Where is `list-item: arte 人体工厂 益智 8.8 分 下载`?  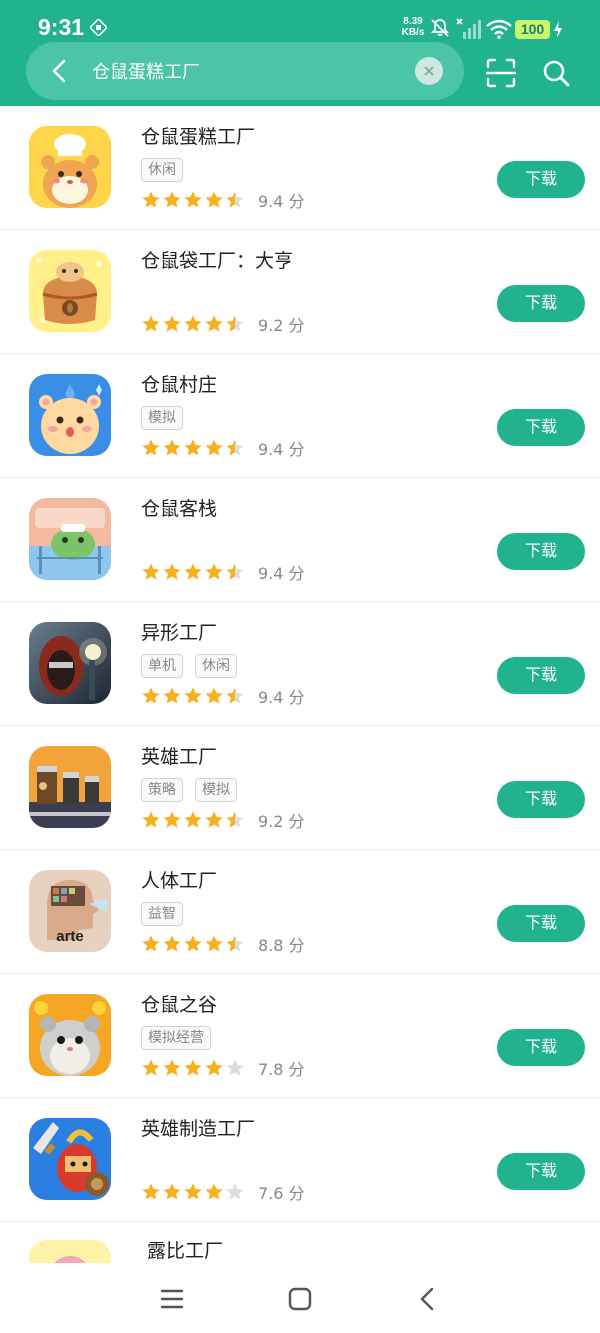
list-item: arte 人体工厂 益智 8.8 分 下载 is located at coordinates (300, 912).